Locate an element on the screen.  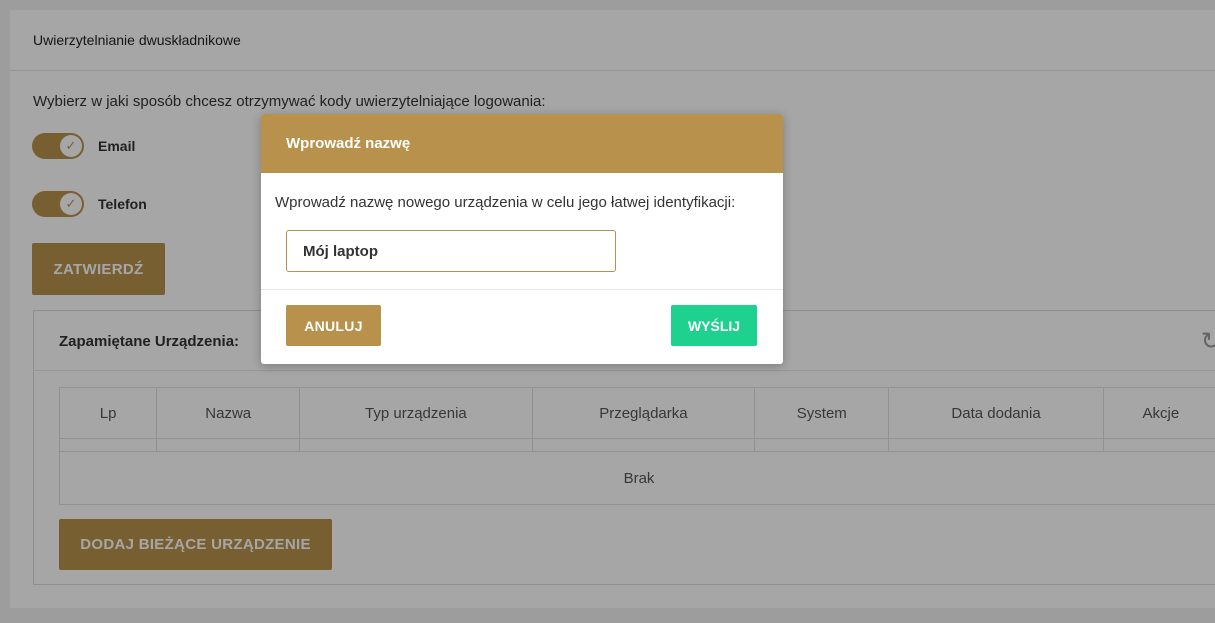
device-name-input is located at coordinates (451, 251).